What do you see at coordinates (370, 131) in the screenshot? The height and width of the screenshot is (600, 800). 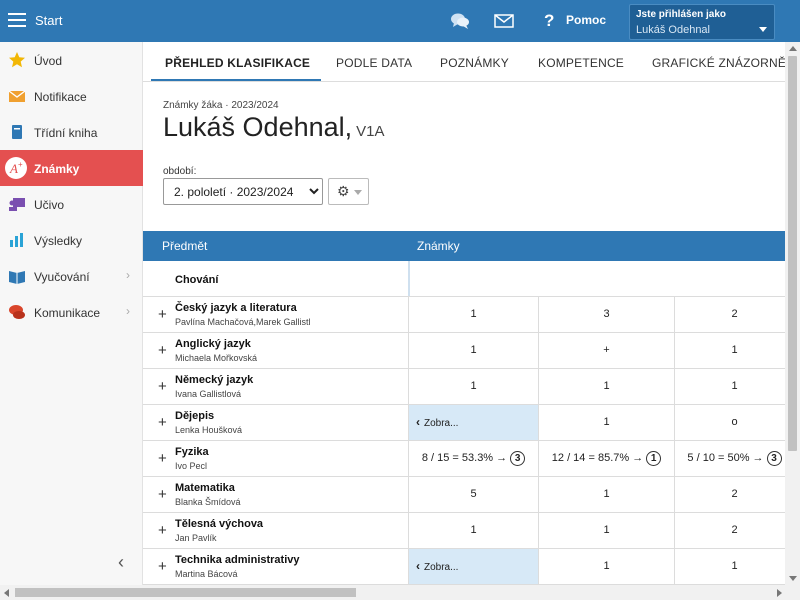 I see `student-class: V1A` at bounding box center [370, 131].